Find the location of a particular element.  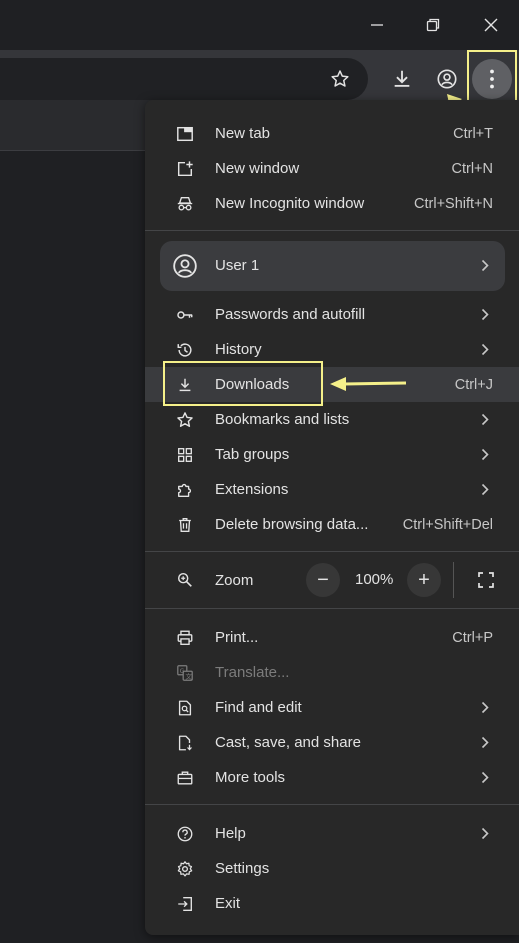

menu-item-label: Find and edit is located at coordinates (258, 707).